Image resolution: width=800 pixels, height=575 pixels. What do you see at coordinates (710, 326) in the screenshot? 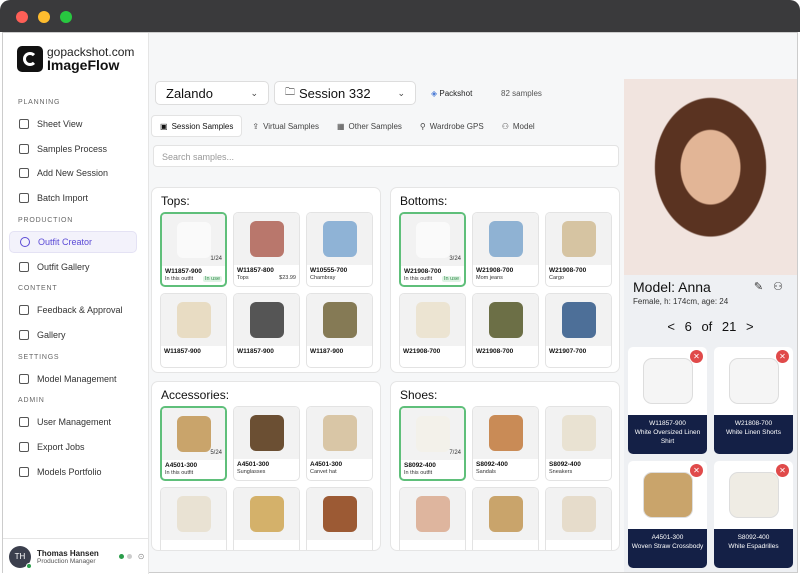
I see `pager-label: 6 of 21` at bounding box center [710, 326].